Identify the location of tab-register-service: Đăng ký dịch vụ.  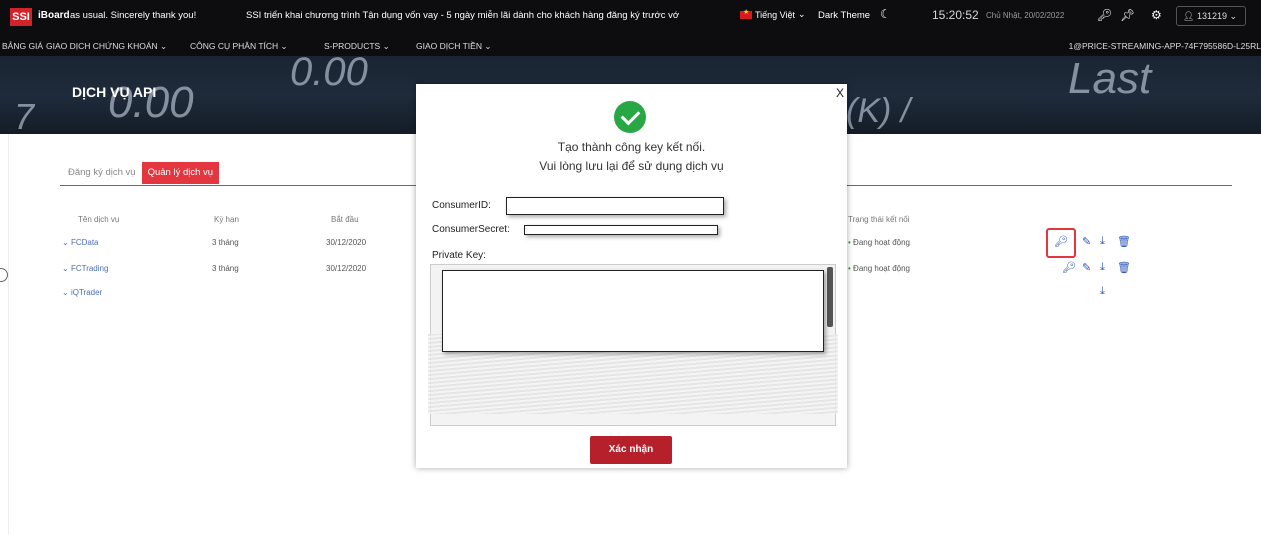
(102, 173).